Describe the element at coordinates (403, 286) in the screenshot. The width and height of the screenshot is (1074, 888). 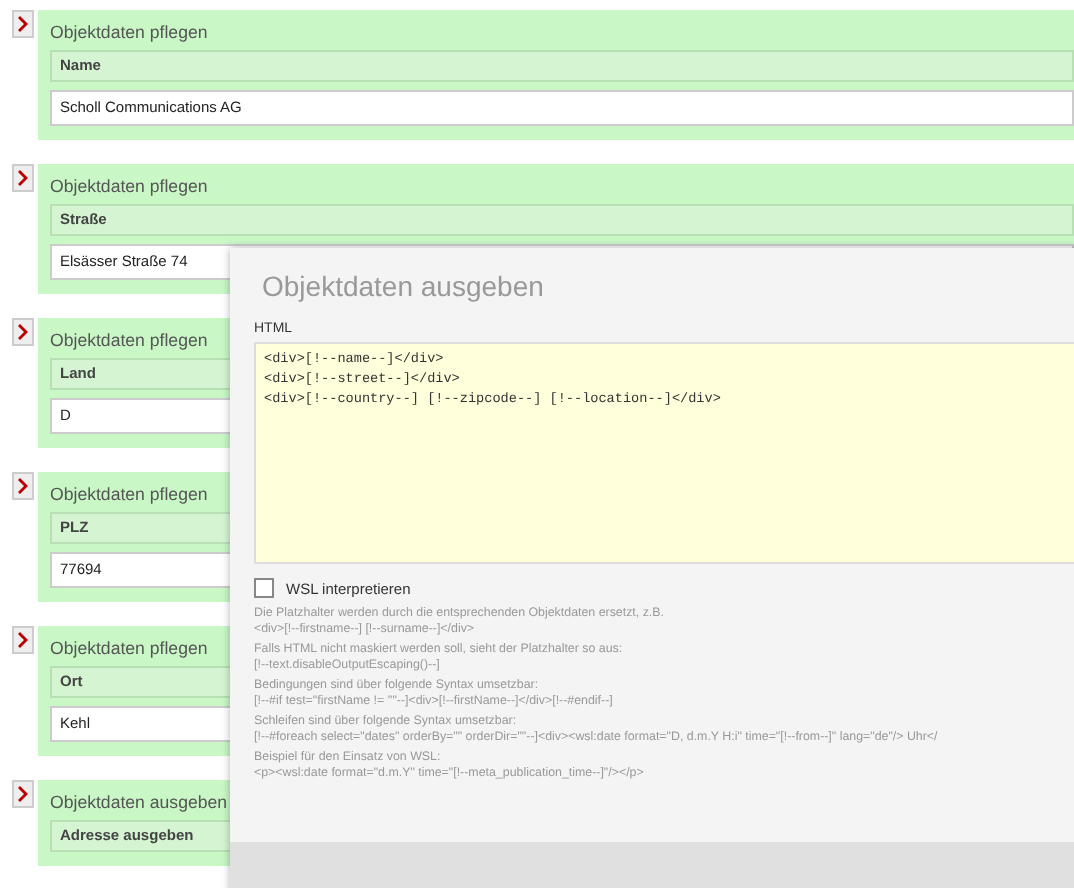
I see `dialog-title: Objektdaten ausgeben` at that location.